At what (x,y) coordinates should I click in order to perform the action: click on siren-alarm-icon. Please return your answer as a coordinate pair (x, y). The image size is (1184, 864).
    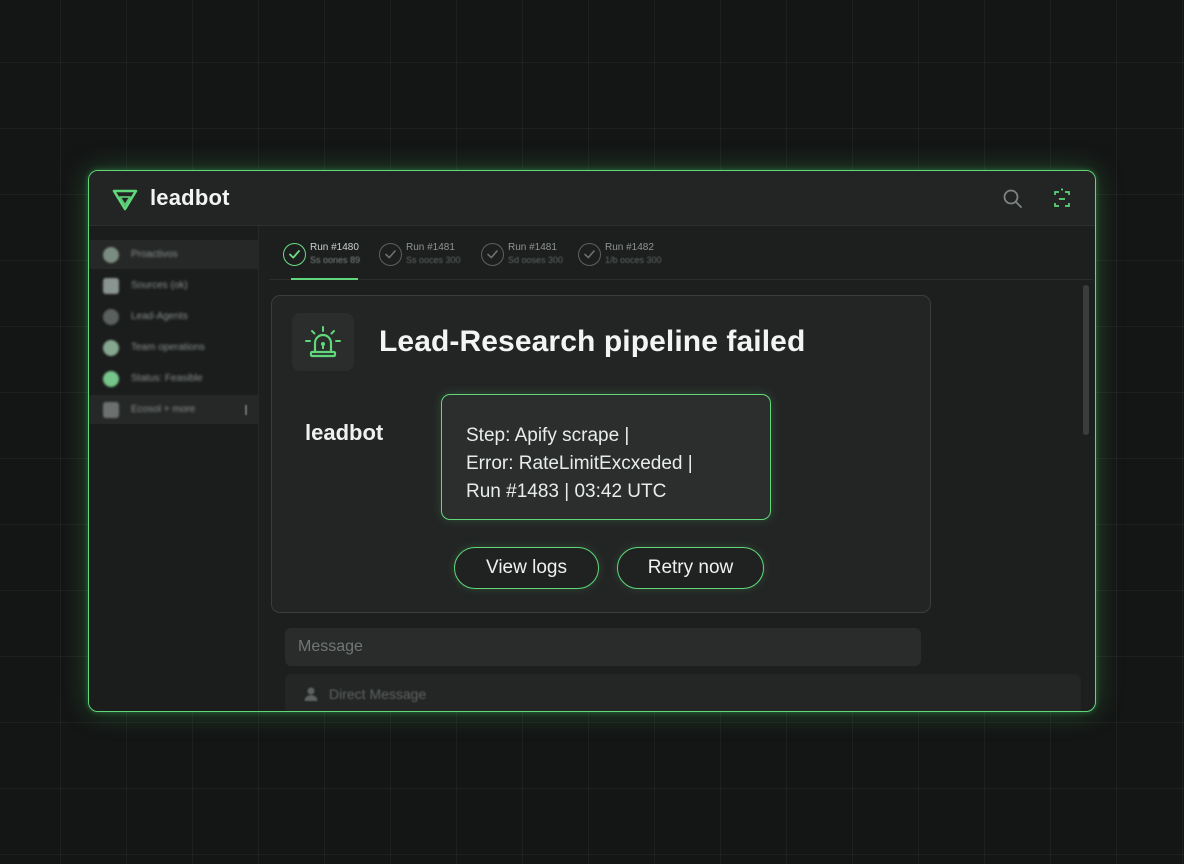
    Looking at the image, I should click on (323, 342).